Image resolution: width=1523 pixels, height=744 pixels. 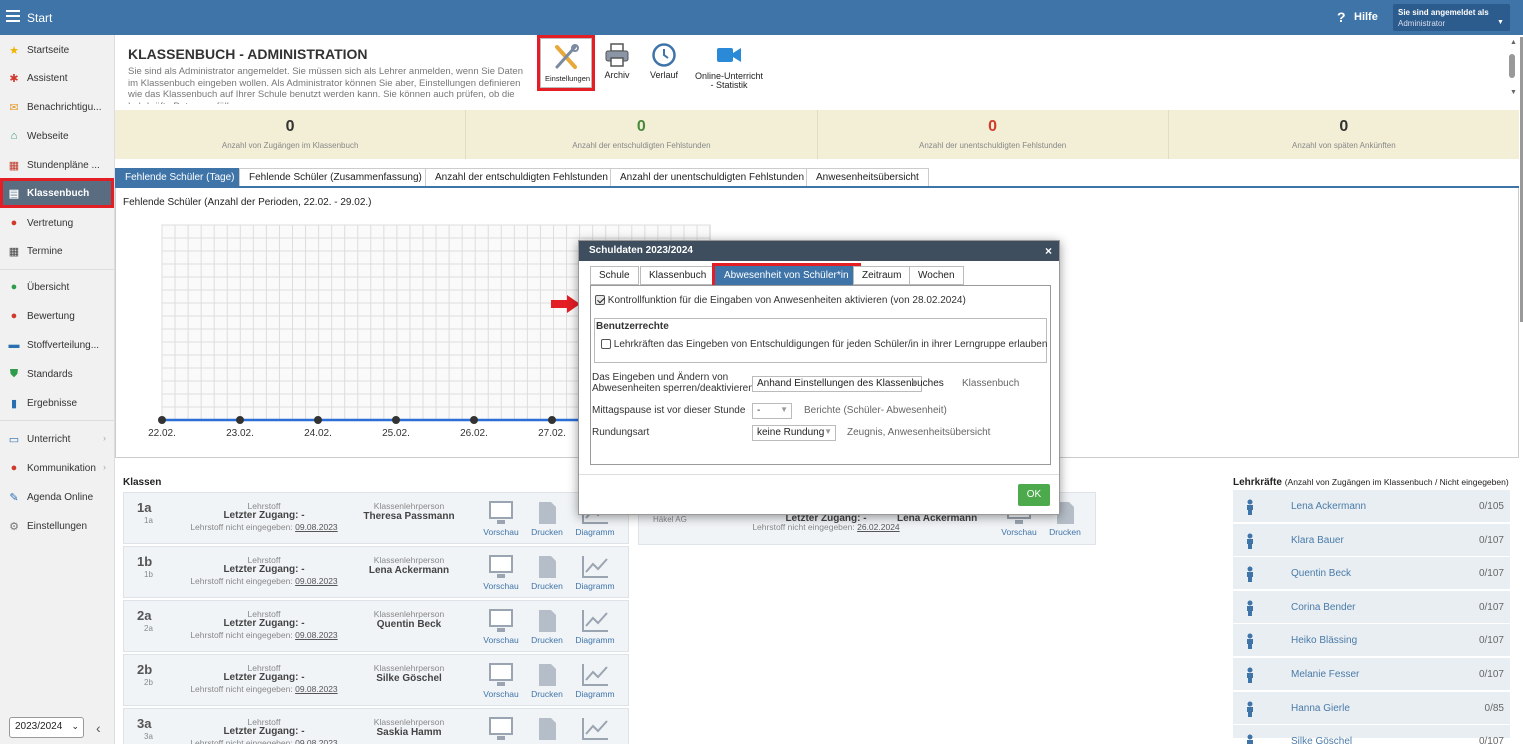 What do you see at coordinates (180, 177) in the screenshot?
I see `tab-fehlende-tage: Fehlende Schüler (Tage)` at bounding box center [180, 177].